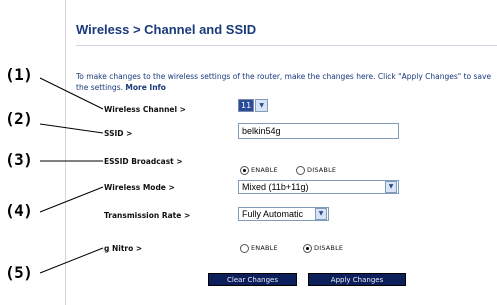 The image size is (497, 305). Describe the element at coordinates (244, 170) in the screenshot. I see `essid-enable-radio` at that location.